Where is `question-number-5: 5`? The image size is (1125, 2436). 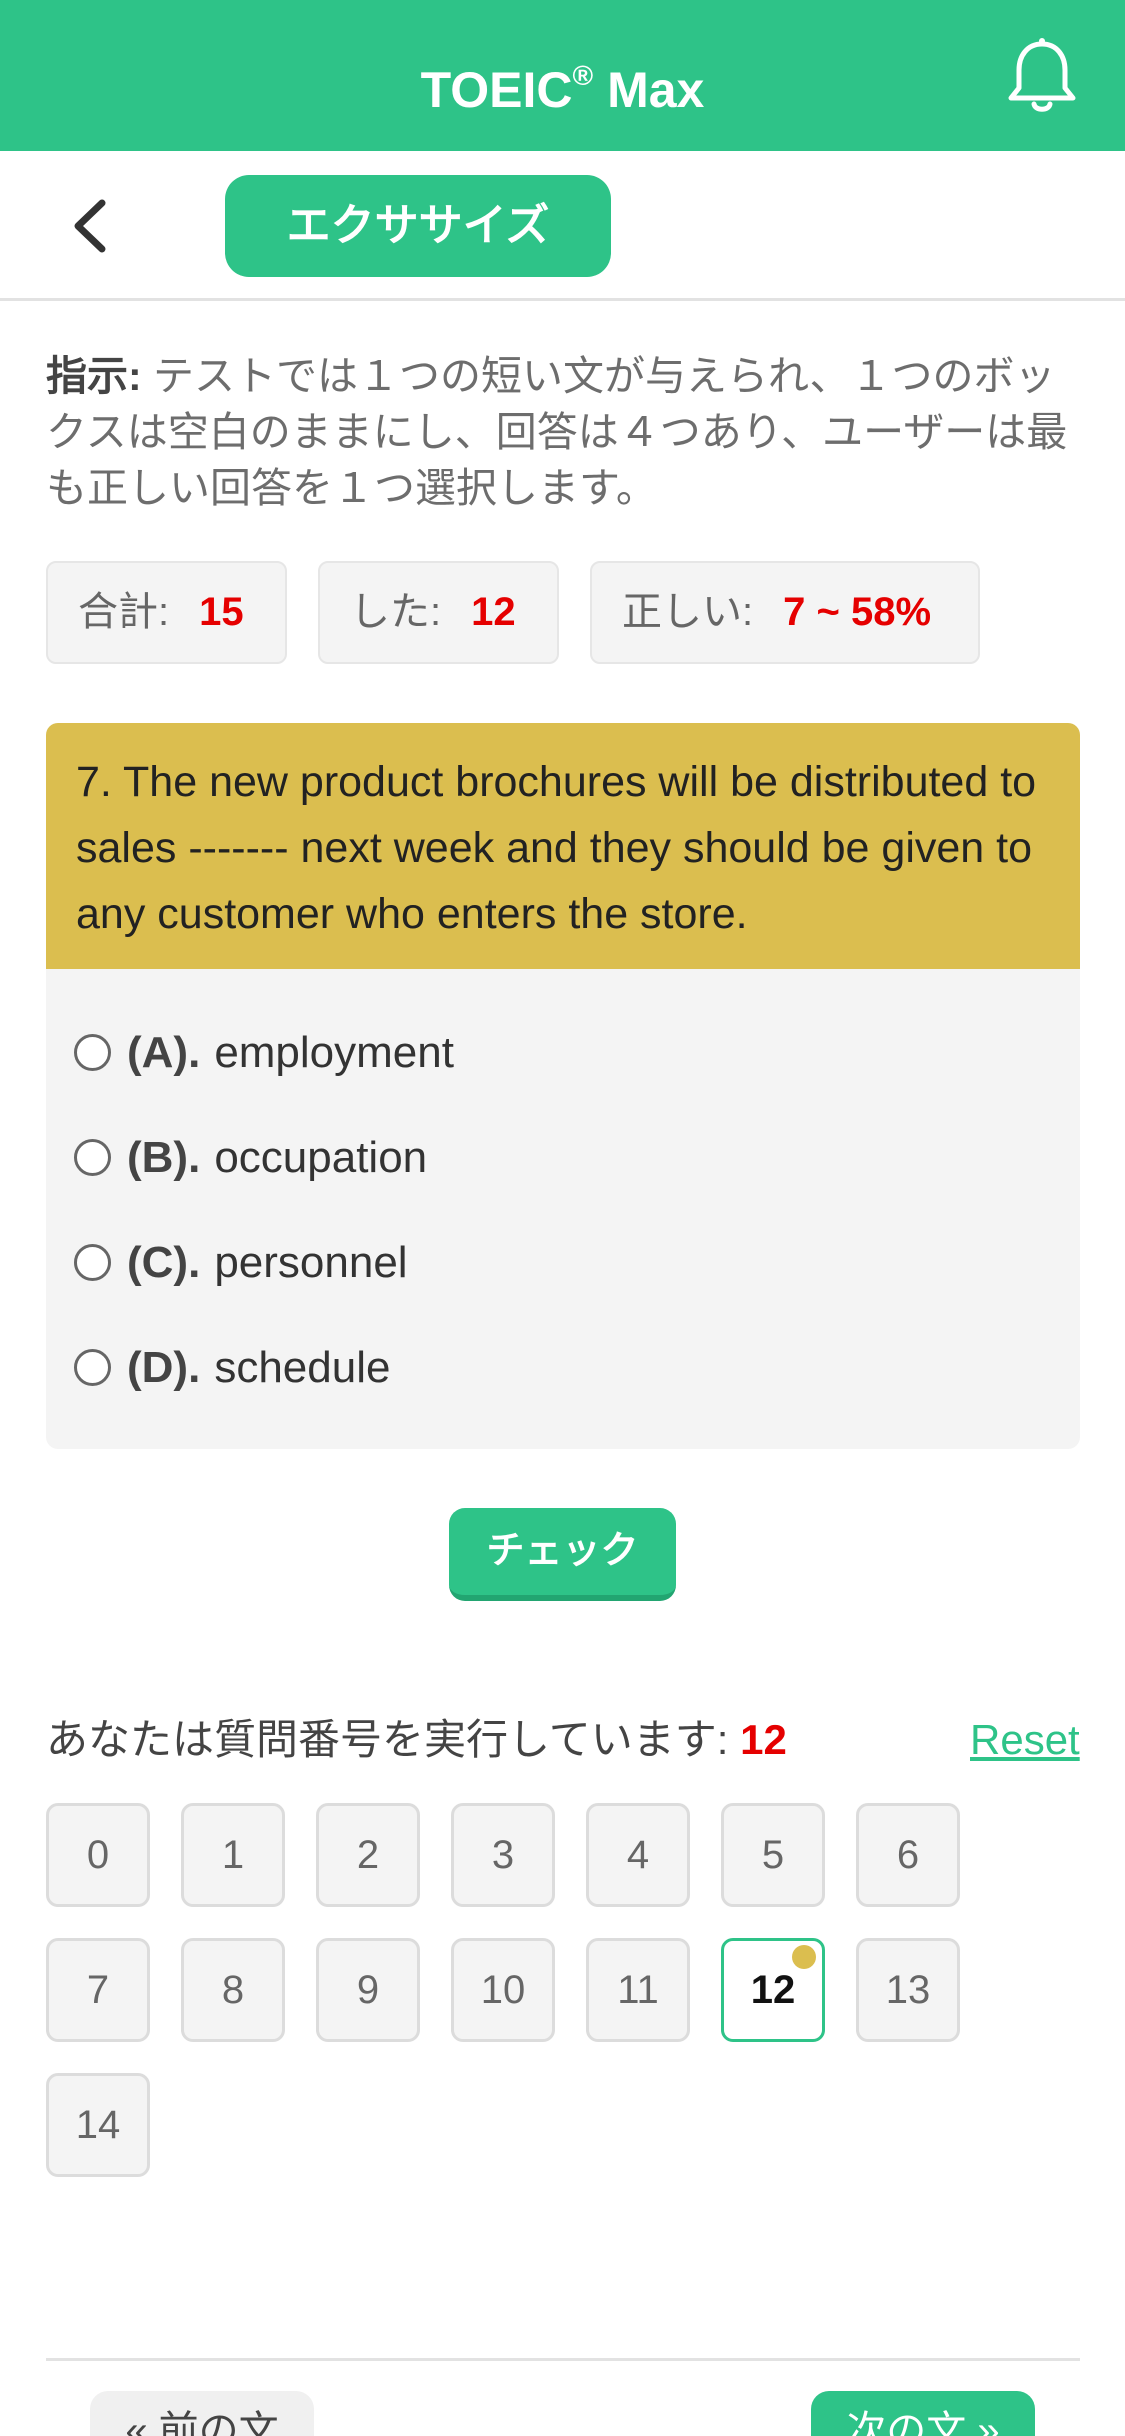 question-number-5: 5 is located at coordinates (773, 1855).